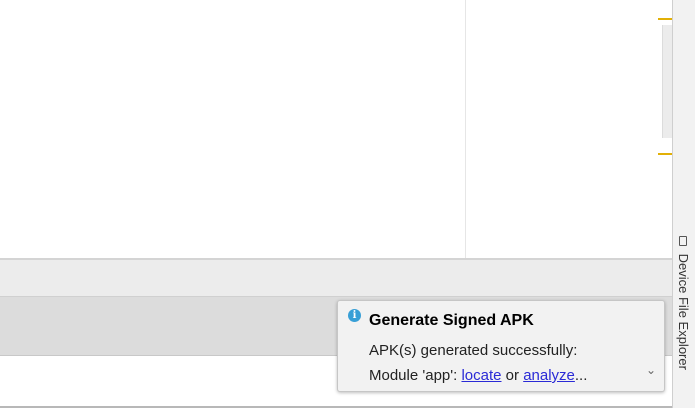  Describe the element at coordinates (415, 375) in the screenshot. I see `notification-module-label: Module 'app':` at that location.